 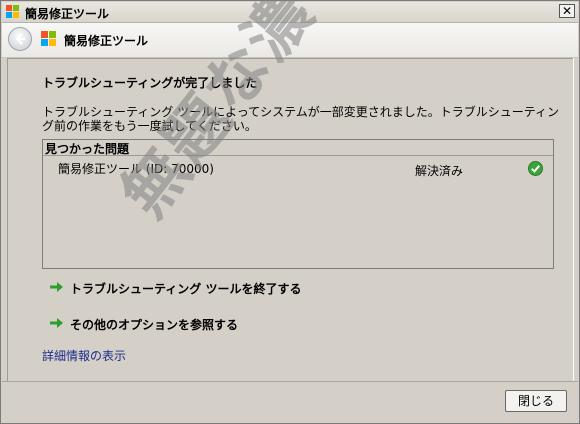 What do you see at coordinates (290, 40) in the screenshot?
I see `navigation-header: 簡易修正ツール` at bounding box center [290, 40].